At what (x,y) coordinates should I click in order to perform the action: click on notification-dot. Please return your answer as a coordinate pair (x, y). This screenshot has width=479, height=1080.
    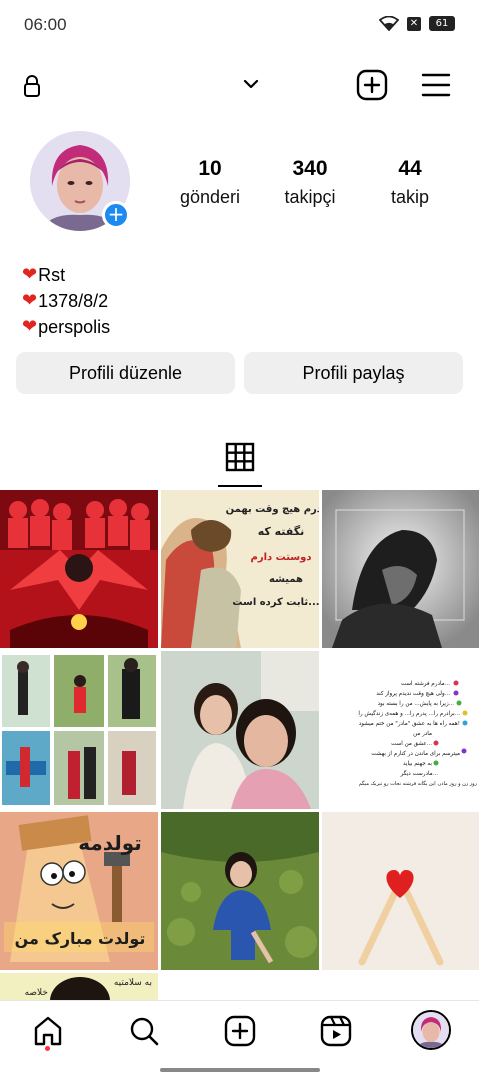
    Looking at the image, I should click on (47, 1048).